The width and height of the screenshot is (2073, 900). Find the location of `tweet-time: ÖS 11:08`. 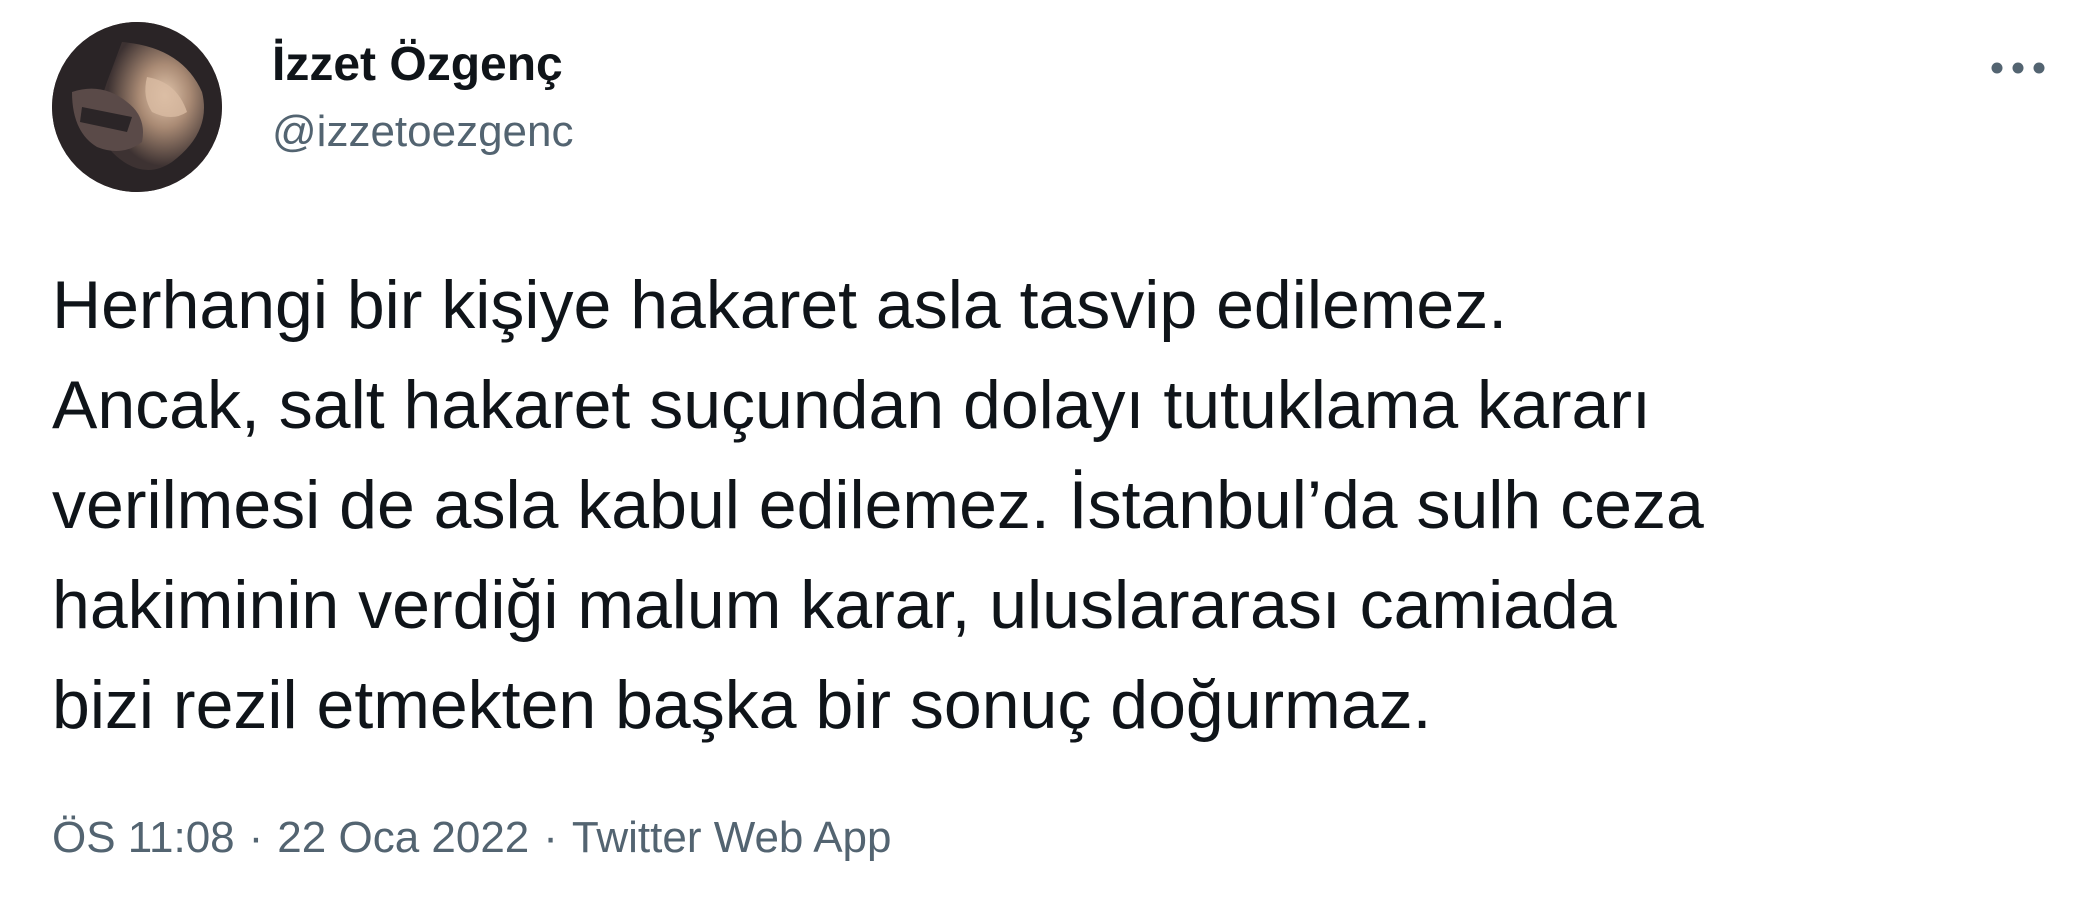

tweet-time: ÖS 11:08 is located at coordinates (143, 838).